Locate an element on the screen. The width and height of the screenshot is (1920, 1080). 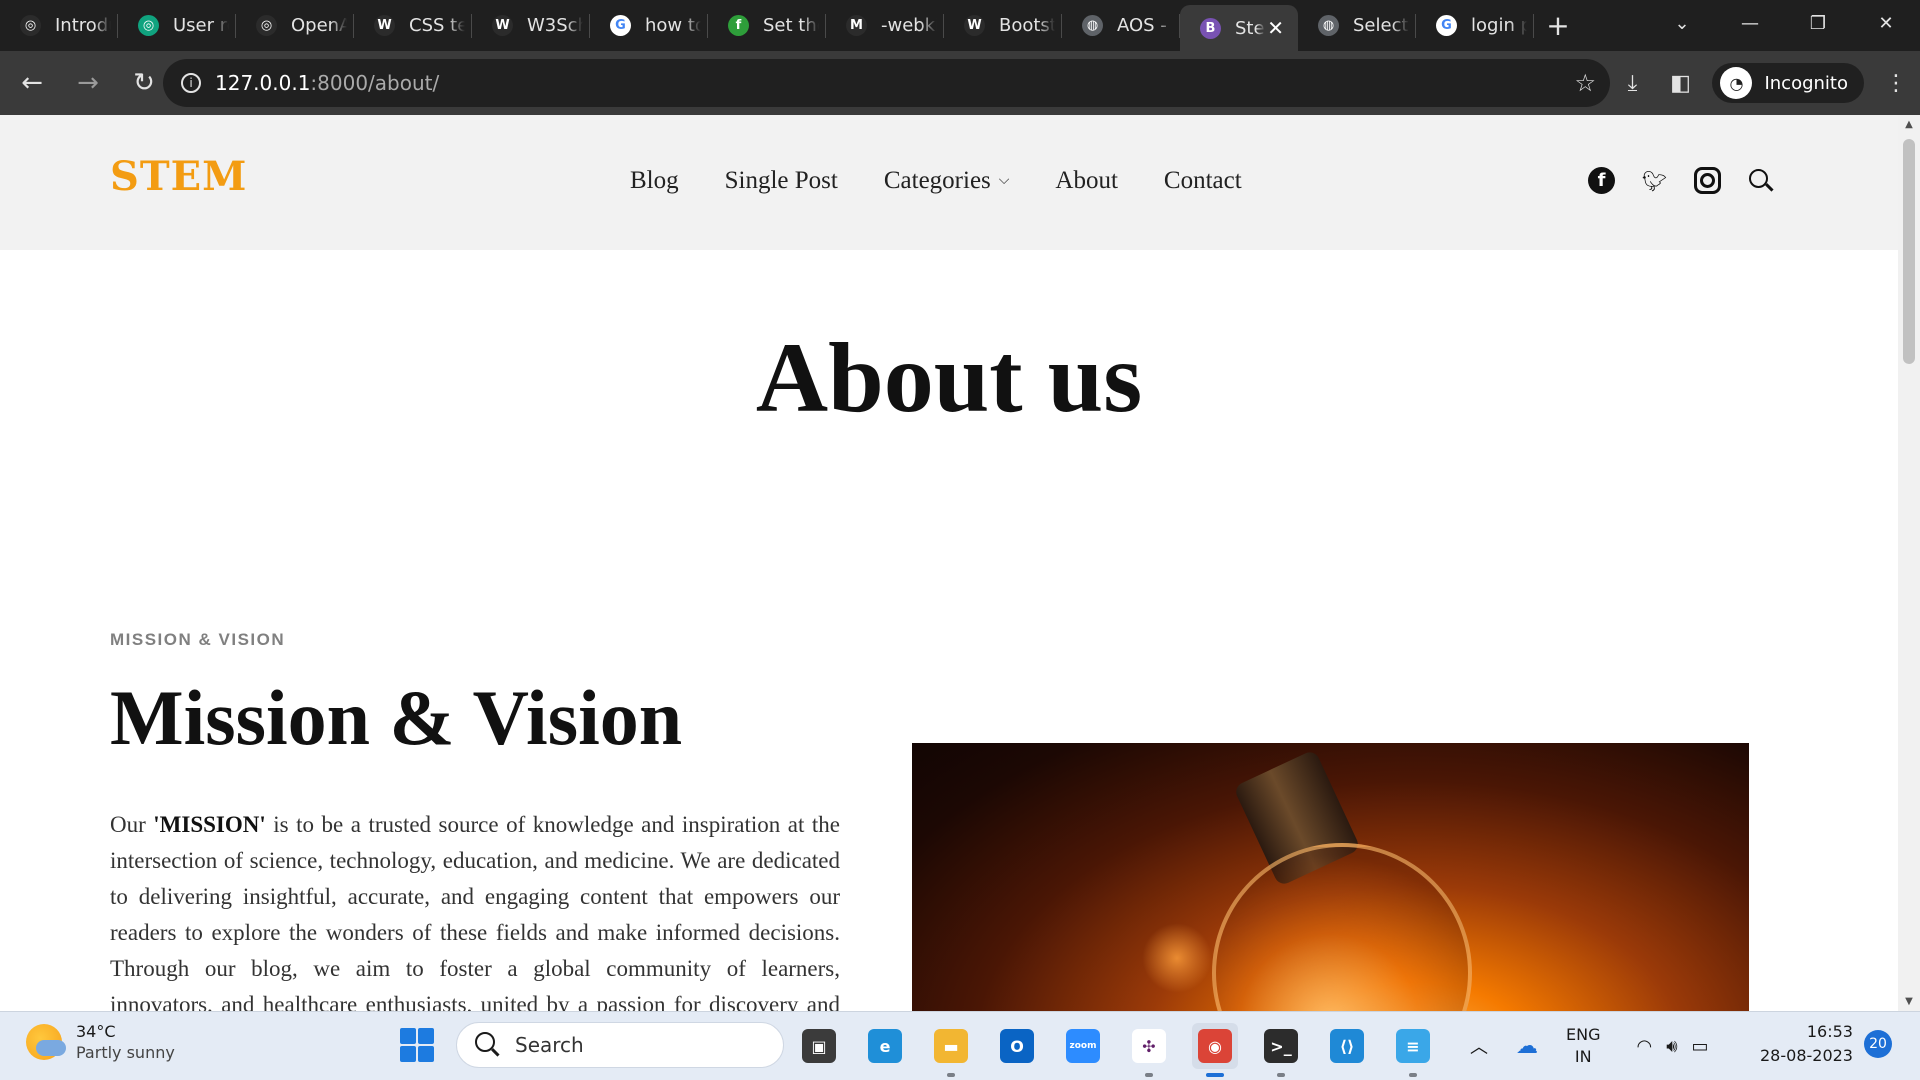
social-links: f 🐦︎ is located at coordinates (1681, 180).